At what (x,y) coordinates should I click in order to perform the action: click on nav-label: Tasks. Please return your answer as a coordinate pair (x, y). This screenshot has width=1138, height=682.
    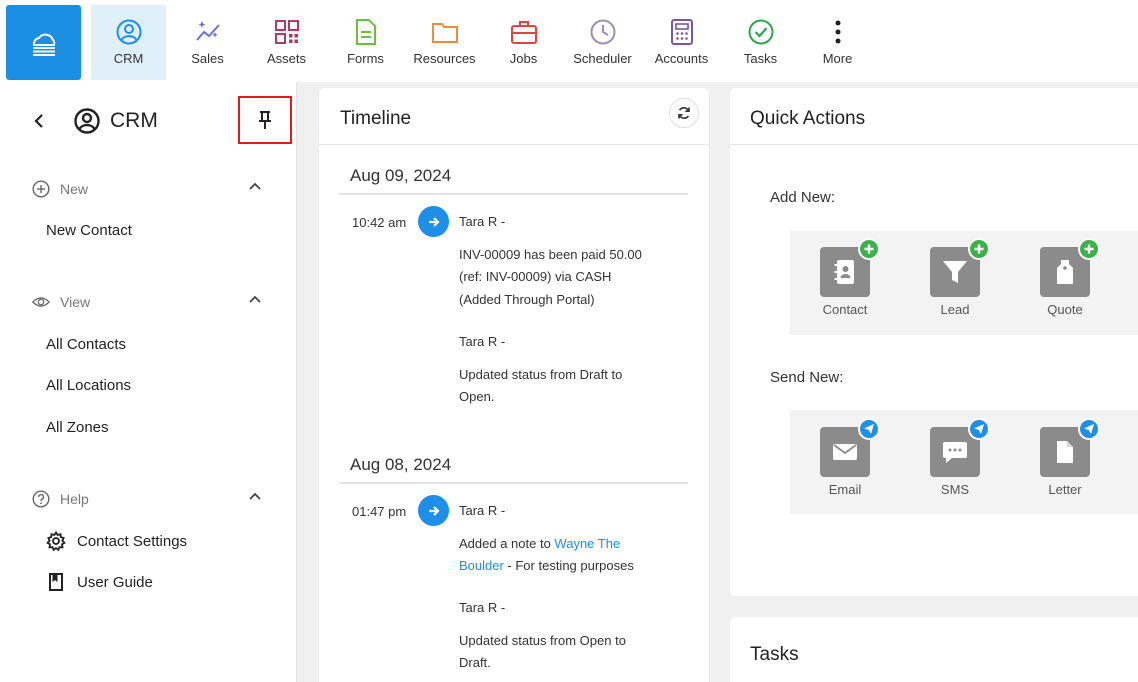
    Looking at the image, I should click on (760, 58).